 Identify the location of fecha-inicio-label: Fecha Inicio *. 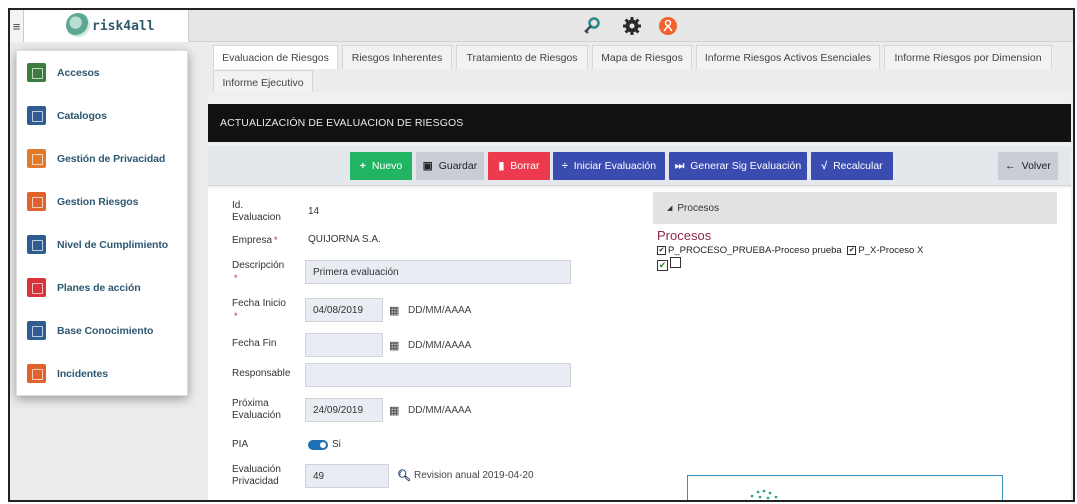
(259, 309).